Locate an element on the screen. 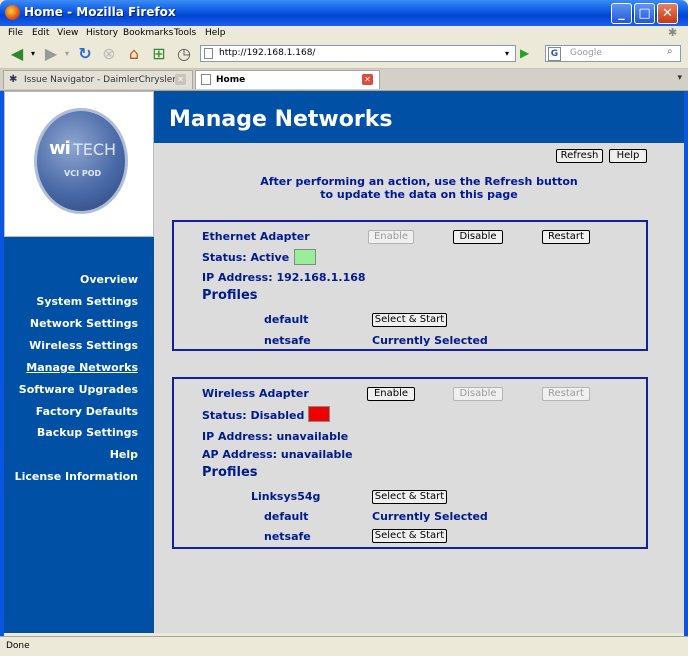 The height and width of the screenshot is (656, 688). tab-label: Home is located at coordinates (231, 80).